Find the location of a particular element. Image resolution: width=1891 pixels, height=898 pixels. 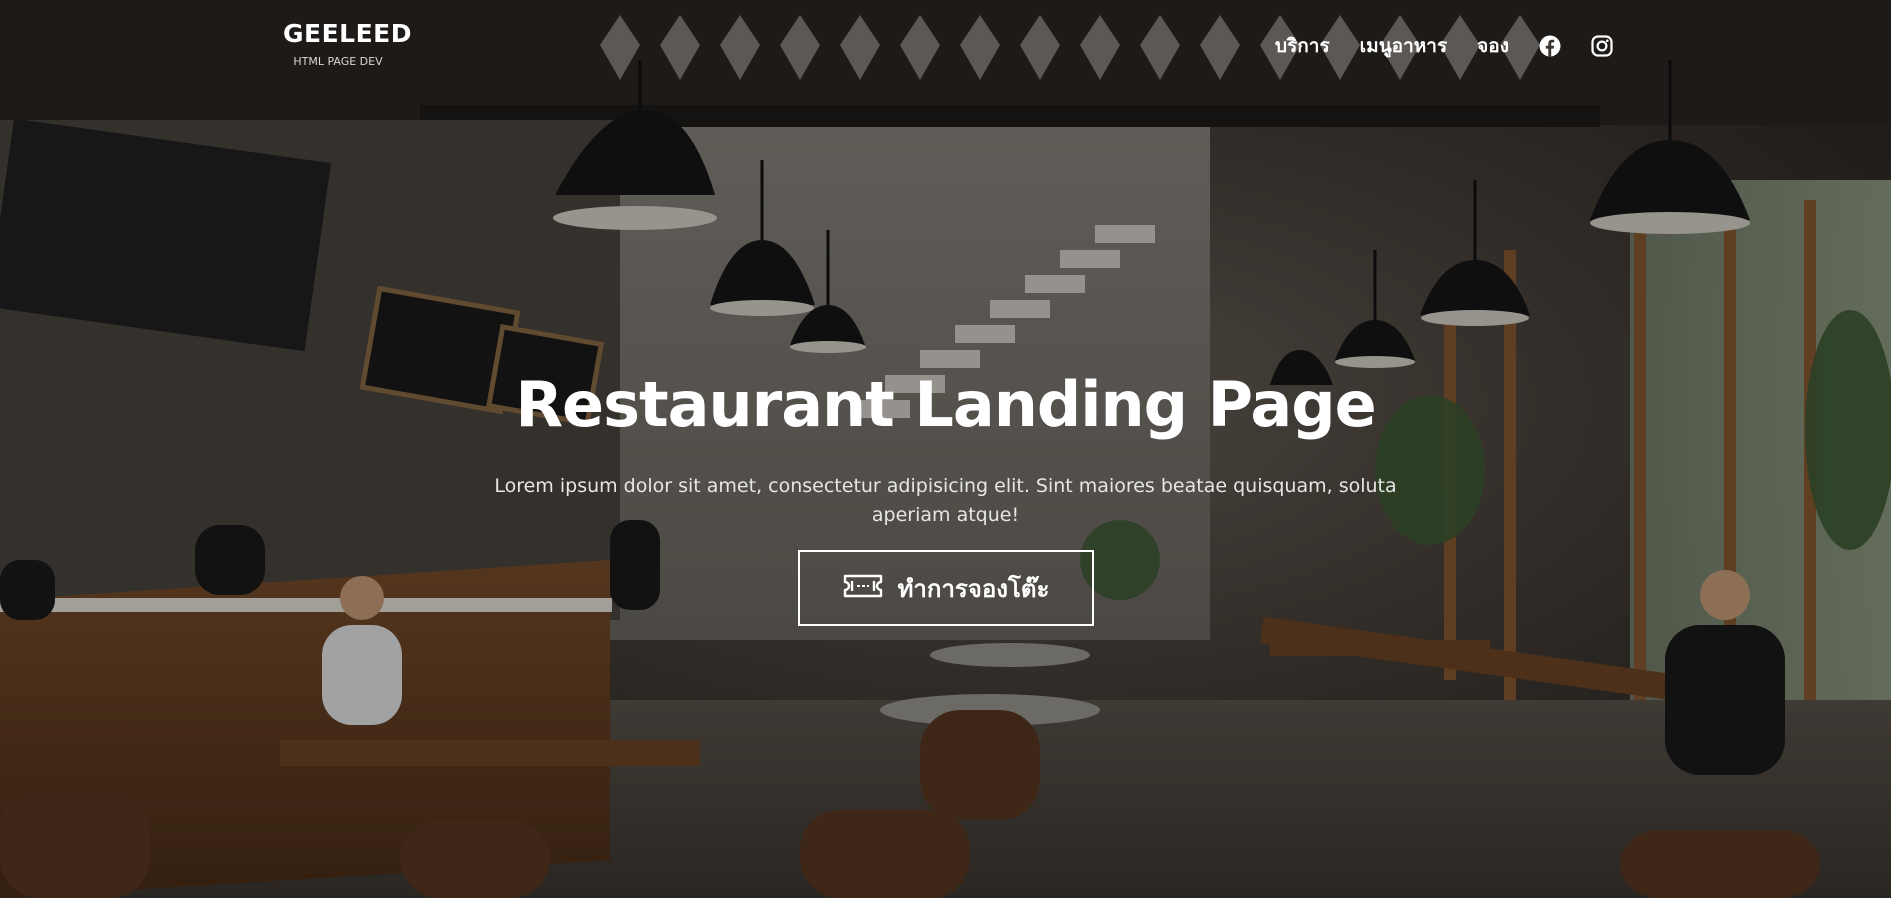

brand-name: GEELEED is located at coordinates (348, 33).